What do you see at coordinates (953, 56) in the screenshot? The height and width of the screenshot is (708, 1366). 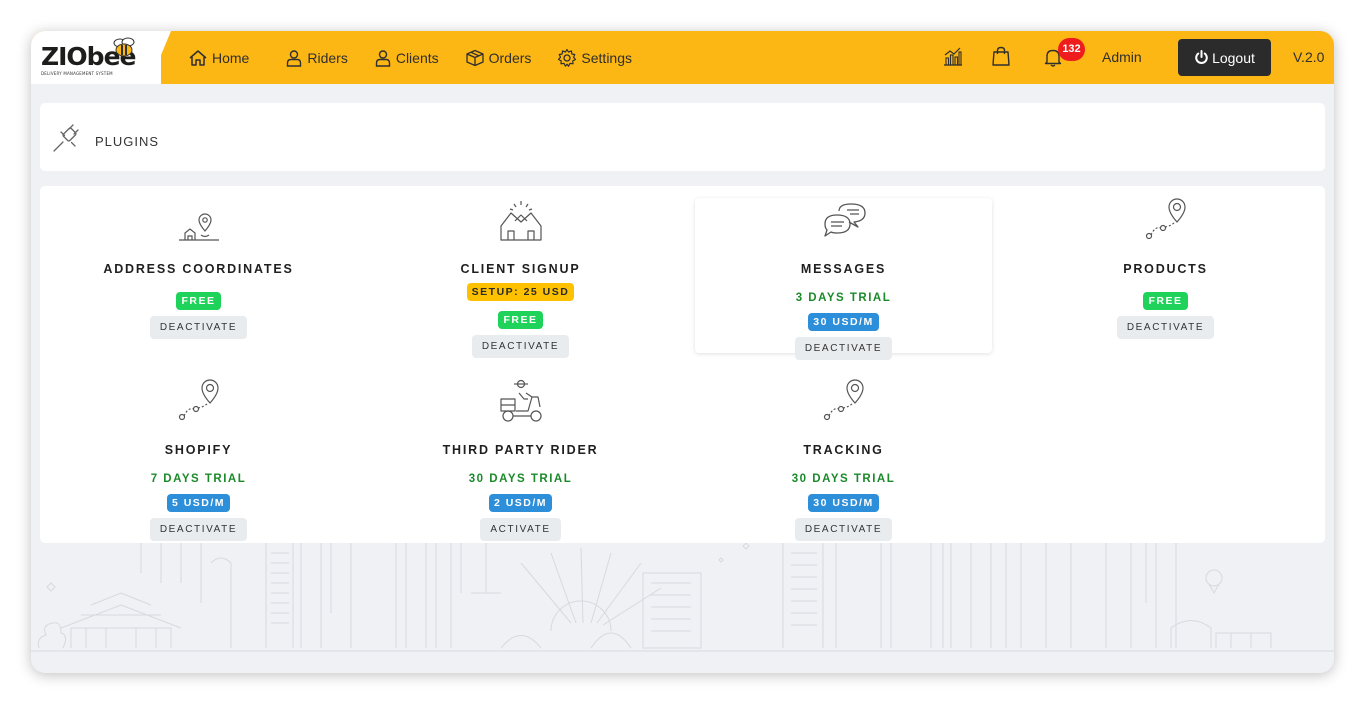 I see `analytics-icon` at bounding box center [953, 56].